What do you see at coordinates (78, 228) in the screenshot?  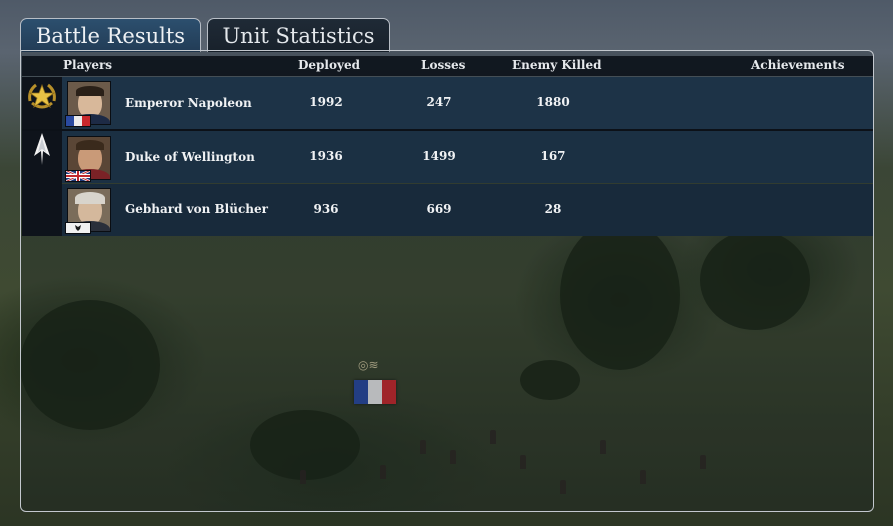 I see `prussia-flag-icon` at bounding box center [78, 228].